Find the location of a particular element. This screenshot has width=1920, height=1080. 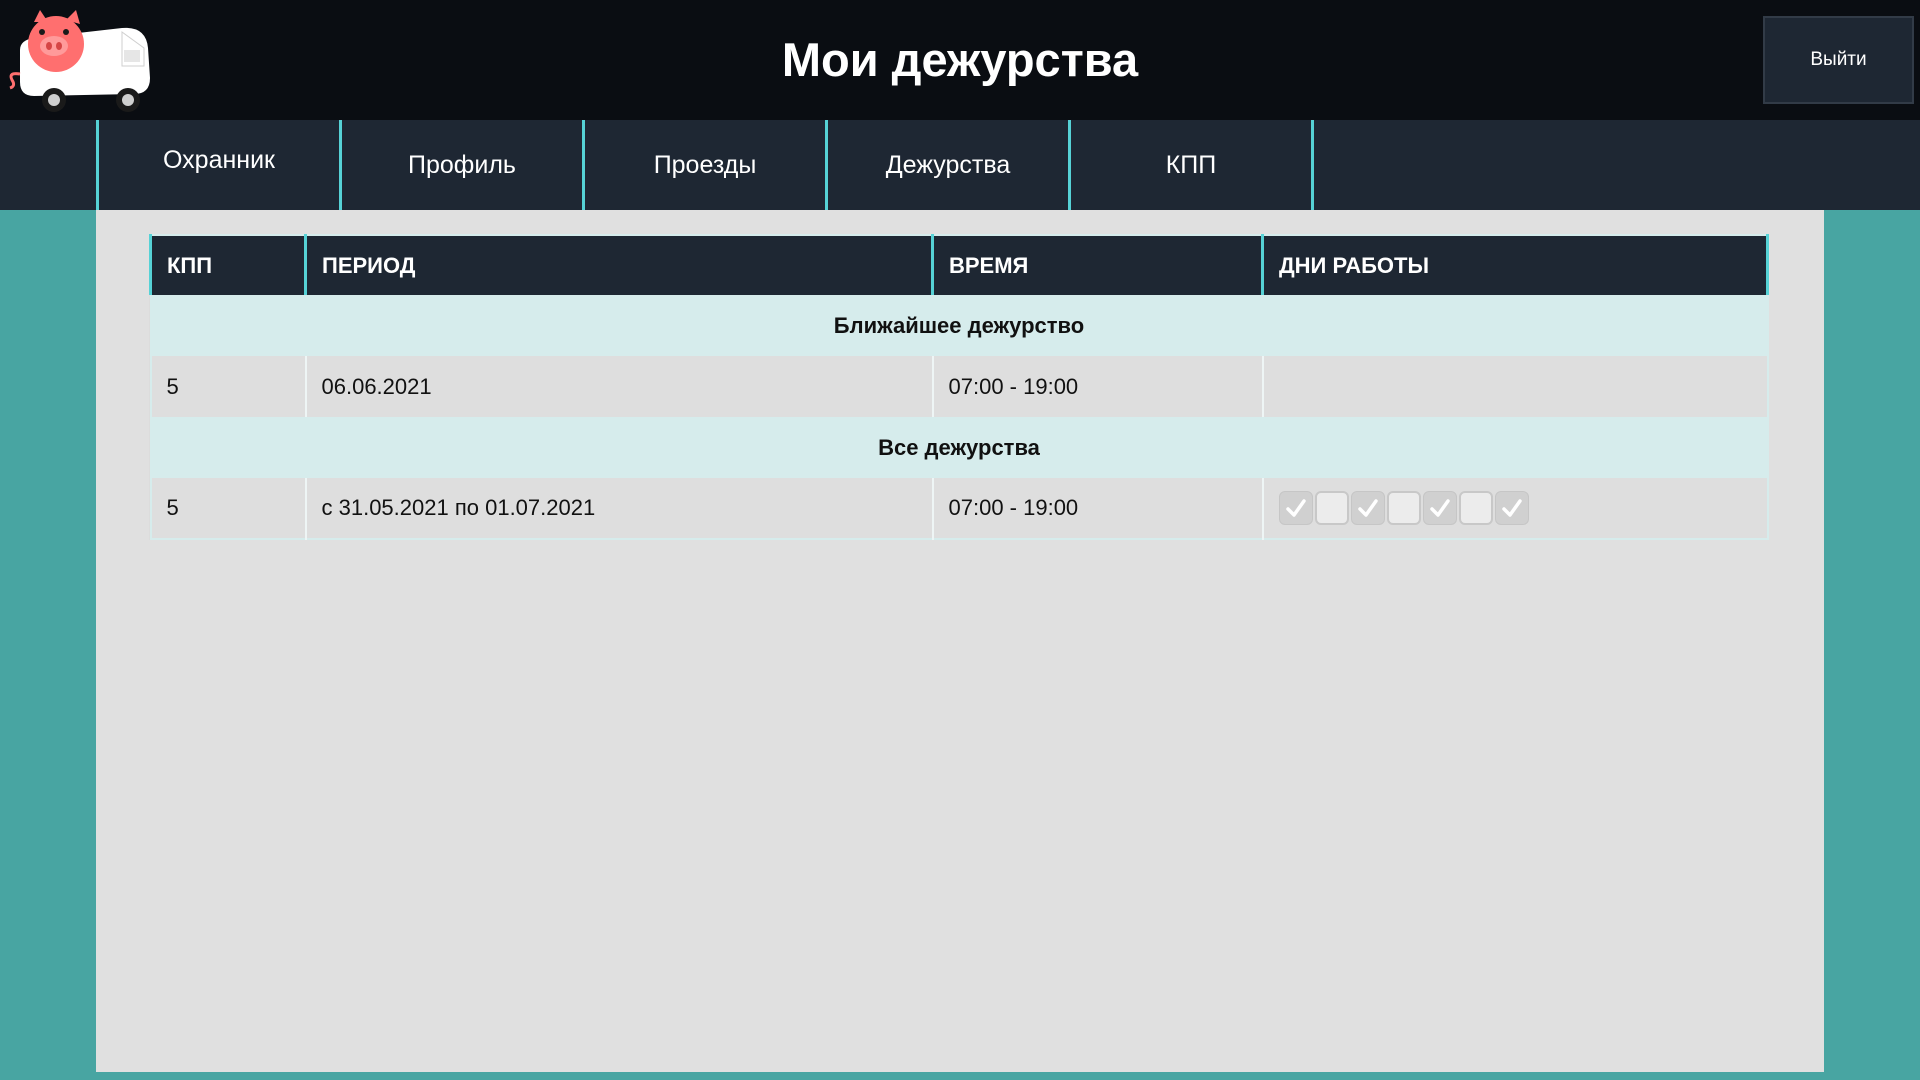

tab-passages: Проезды is located at coordinates (703, 165).